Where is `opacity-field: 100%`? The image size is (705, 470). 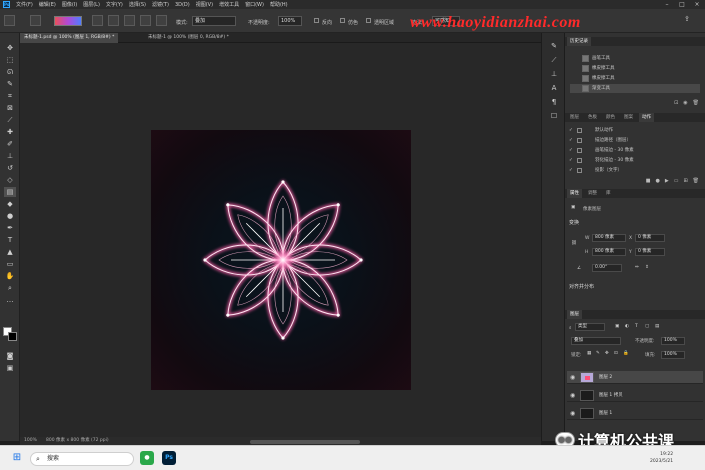 opacity-field: 100% is located at coordinates (290, 21).